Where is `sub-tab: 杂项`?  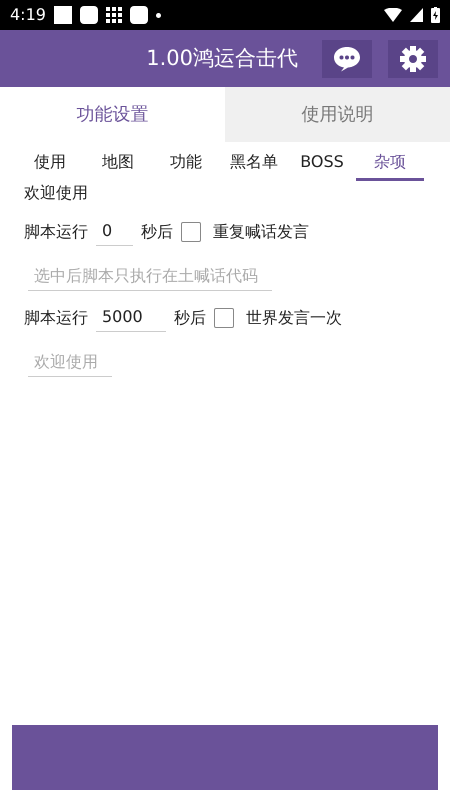 sub-tab: 杂项 is located at coordinates (390, 165).